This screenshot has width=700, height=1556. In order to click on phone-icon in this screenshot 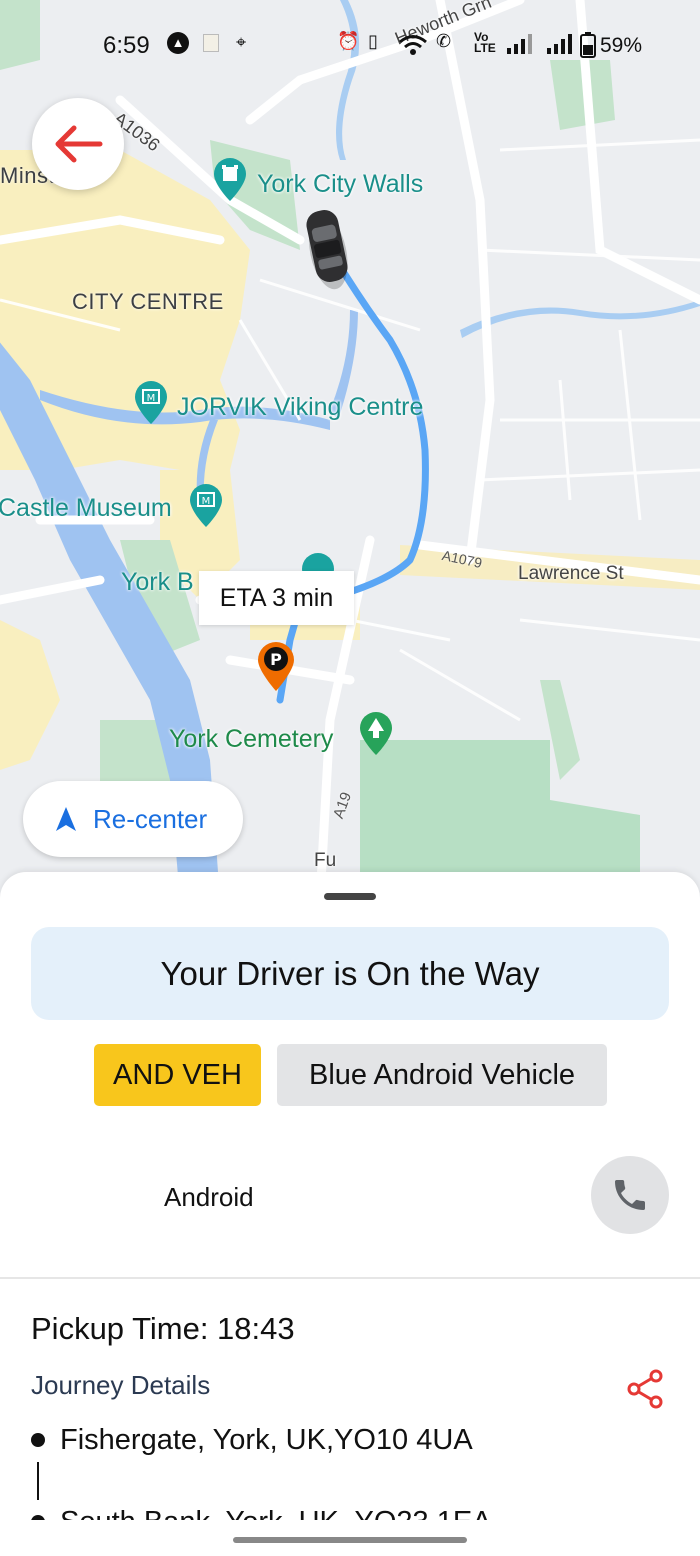, I will do `click(630, 1195)`.